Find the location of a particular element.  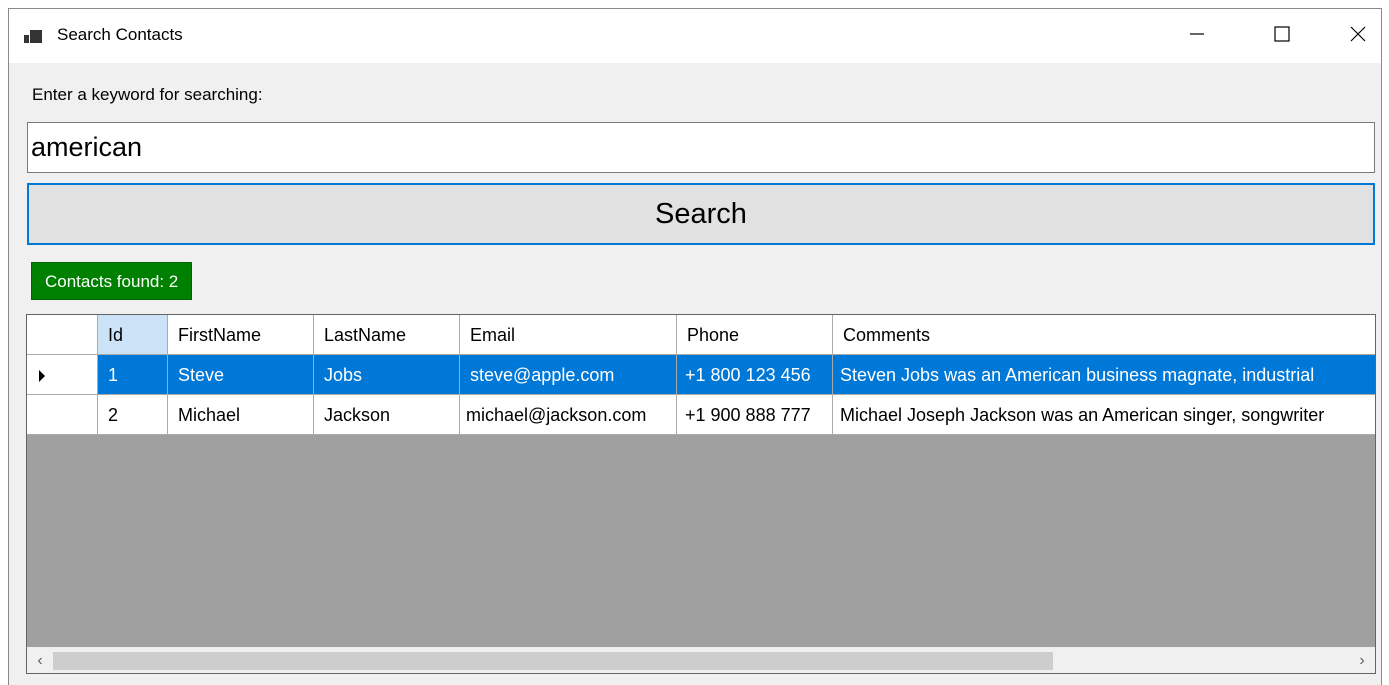

column-header-comments: Comments is located at coordinates (1104, 334).